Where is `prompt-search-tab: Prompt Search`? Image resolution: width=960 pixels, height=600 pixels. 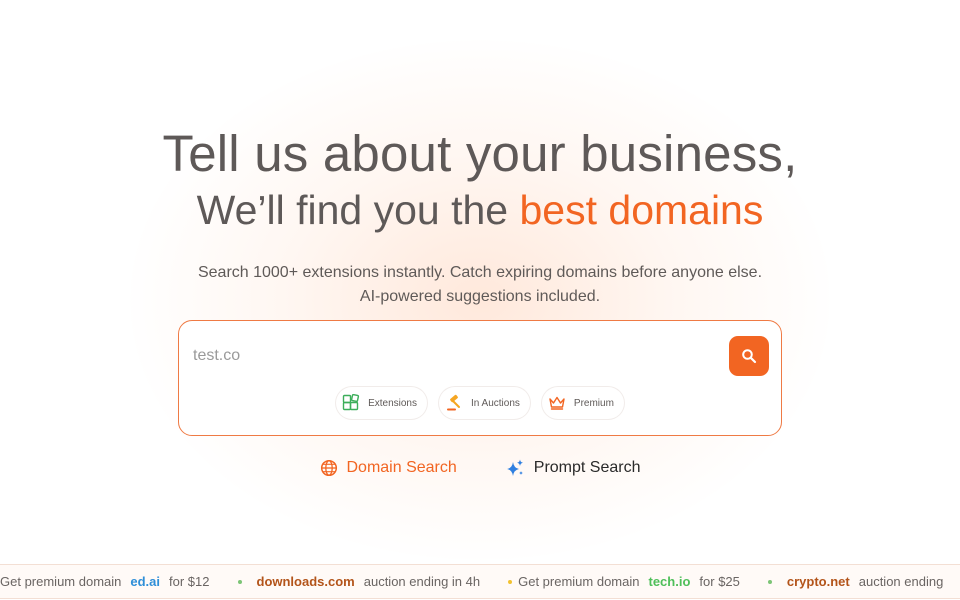 prompt-search-tab: Prompt Search is located at coordinates (573, 468).